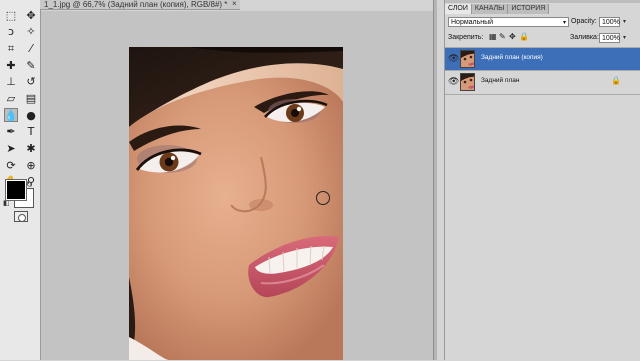 Image resolution: width=640 pixels, height=361 pixels. I want to click on eyedropper-icon: ⁄, so click(31, 48).